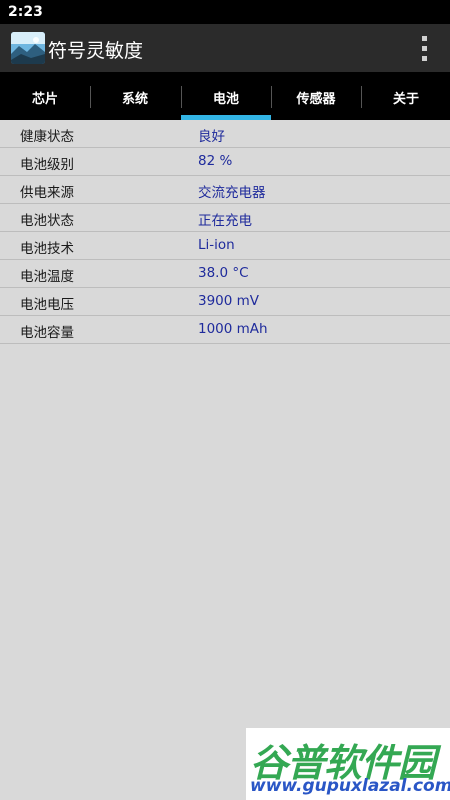 The image size is (450, 800). I want to click on app-icon, so click(28, 48).